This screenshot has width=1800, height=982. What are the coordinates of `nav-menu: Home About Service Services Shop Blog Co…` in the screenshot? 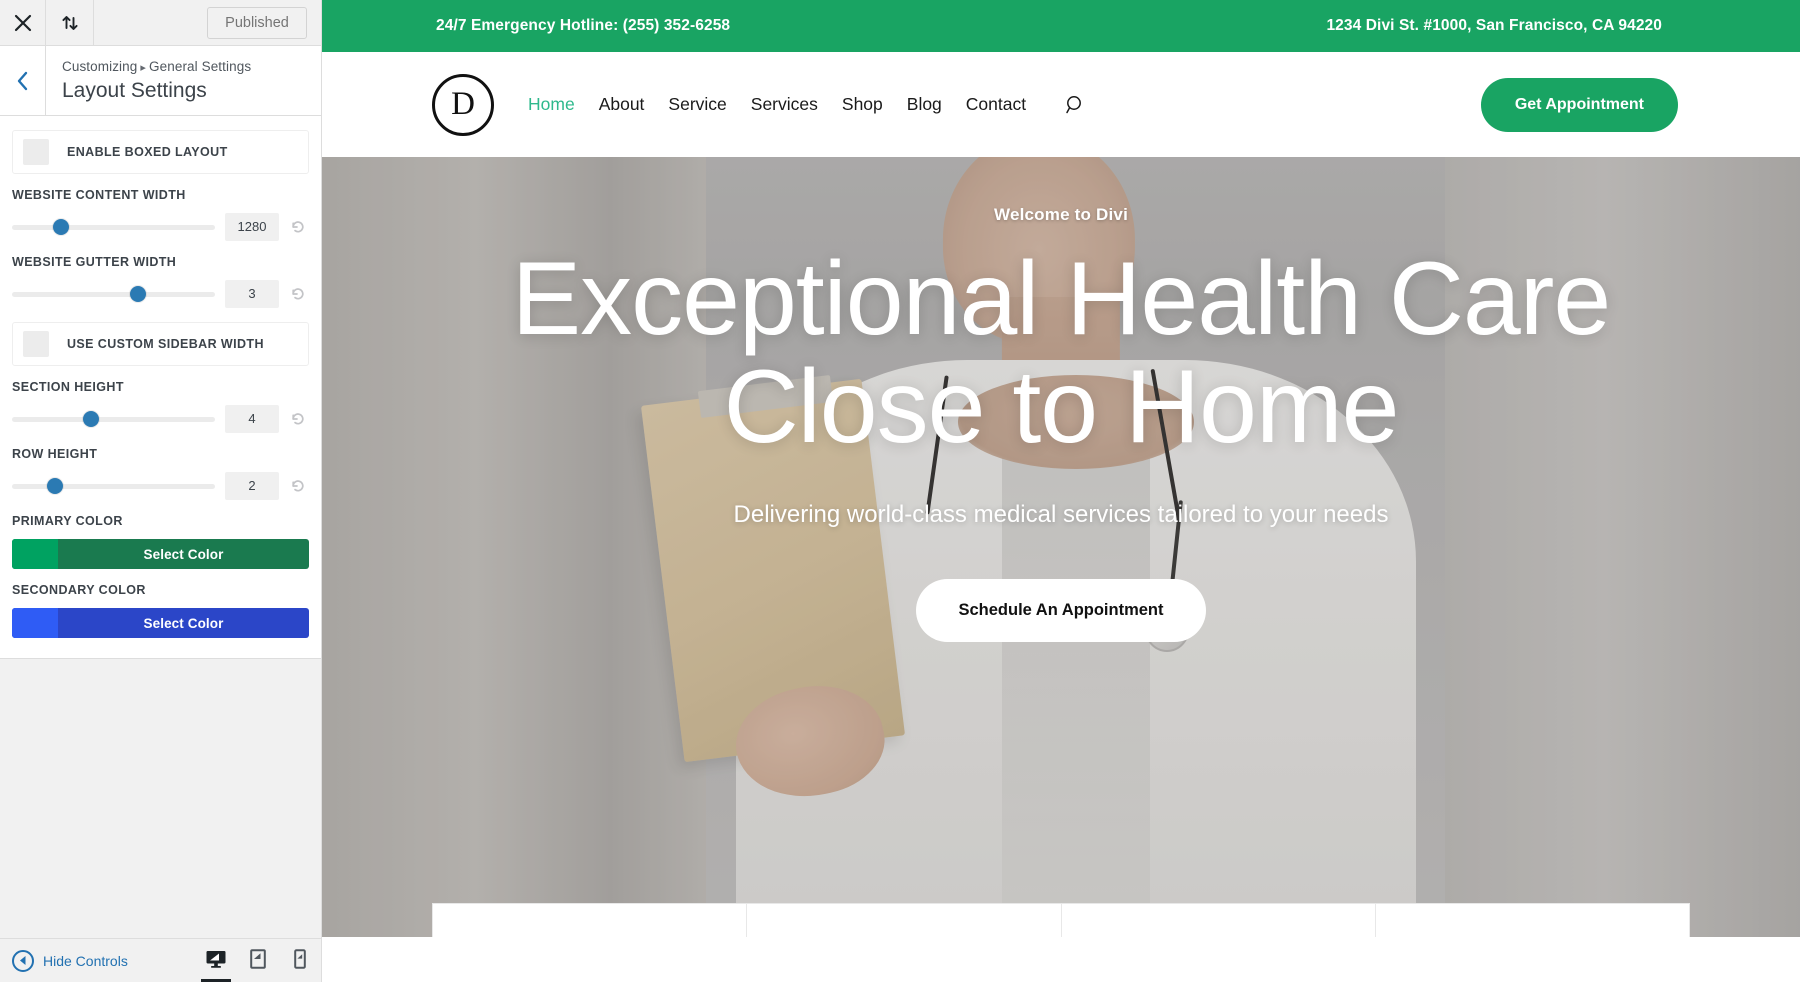 It's located at (807, 105).